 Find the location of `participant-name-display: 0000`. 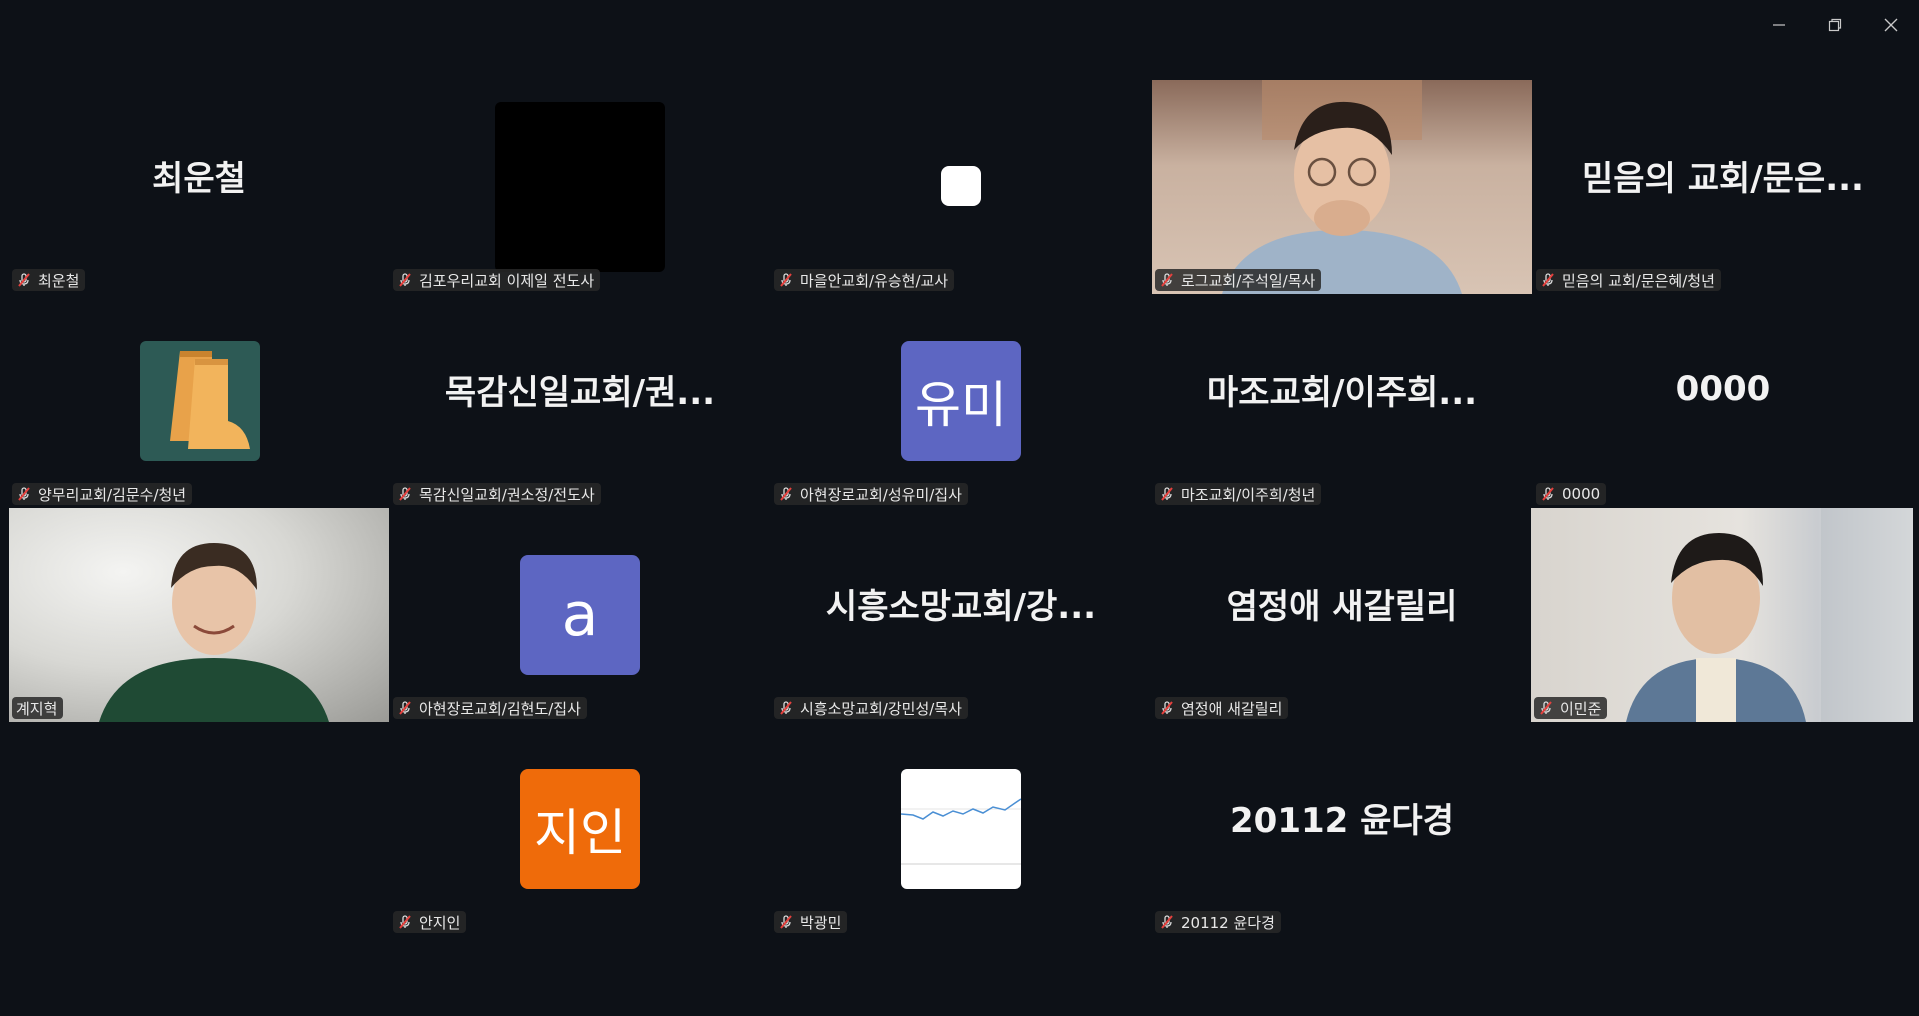

participant-name-display: 0000 is located at coordinates (1723, 389).